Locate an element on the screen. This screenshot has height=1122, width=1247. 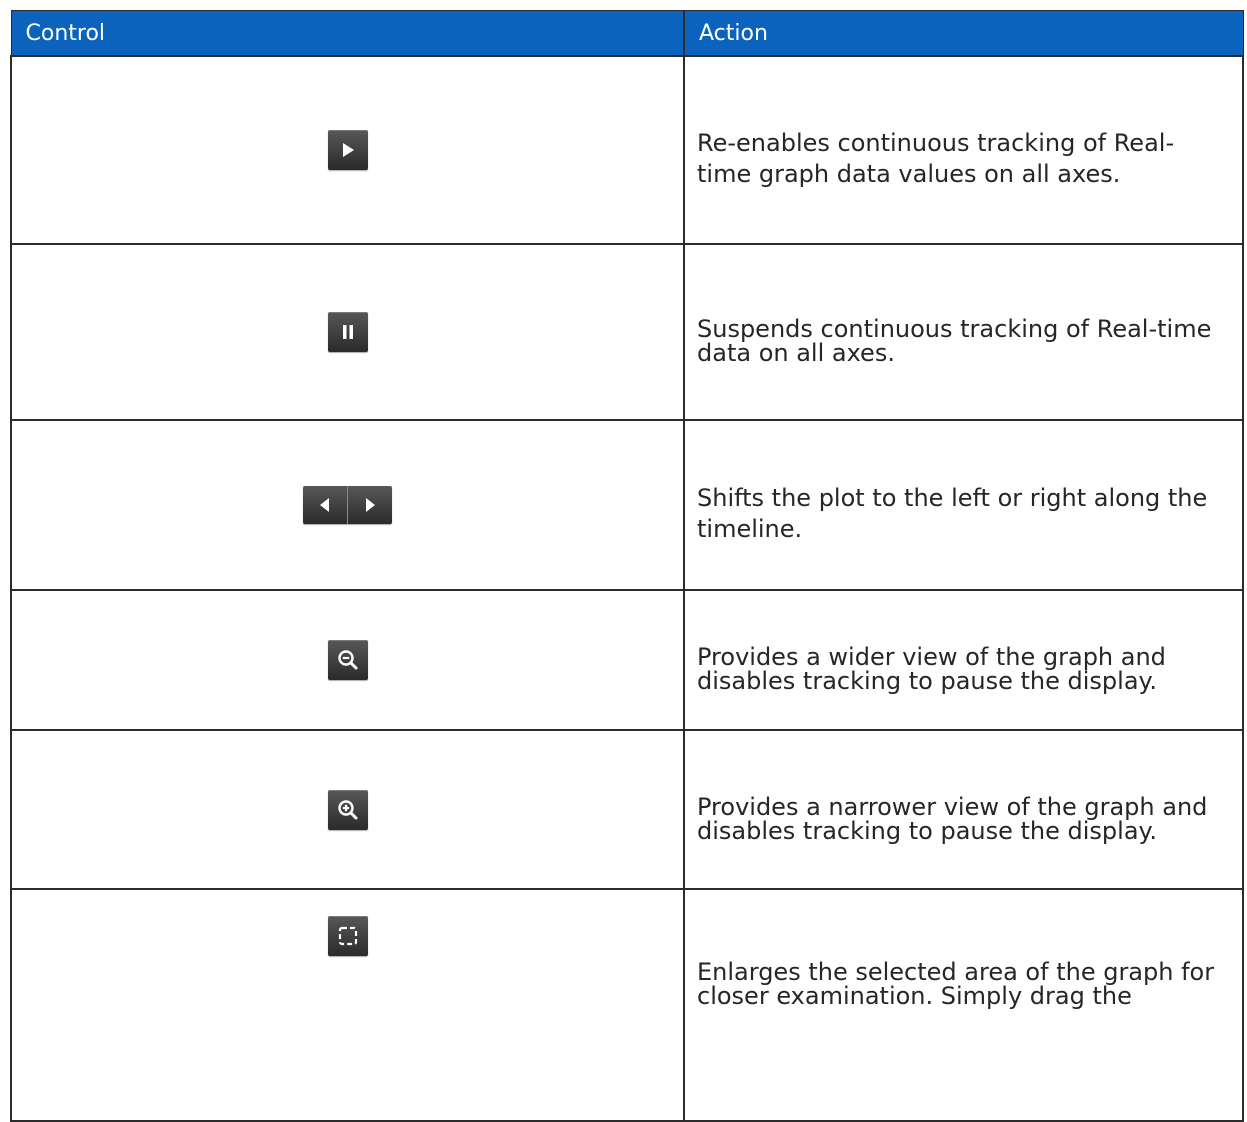
zoom-out-icon is located at coordinates (348, 660).